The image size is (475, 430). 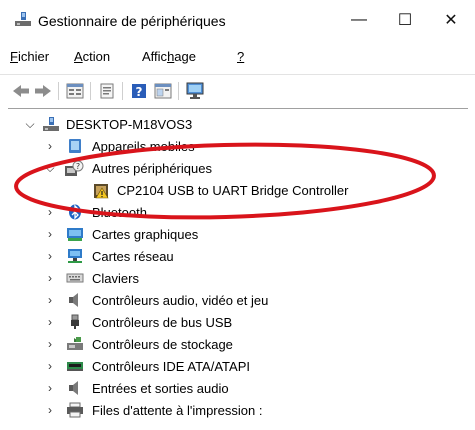 What do you see at coordinates (75, 212) in the screenshot?
I see `bluetooth-icon` at bounding box center [75, 212].